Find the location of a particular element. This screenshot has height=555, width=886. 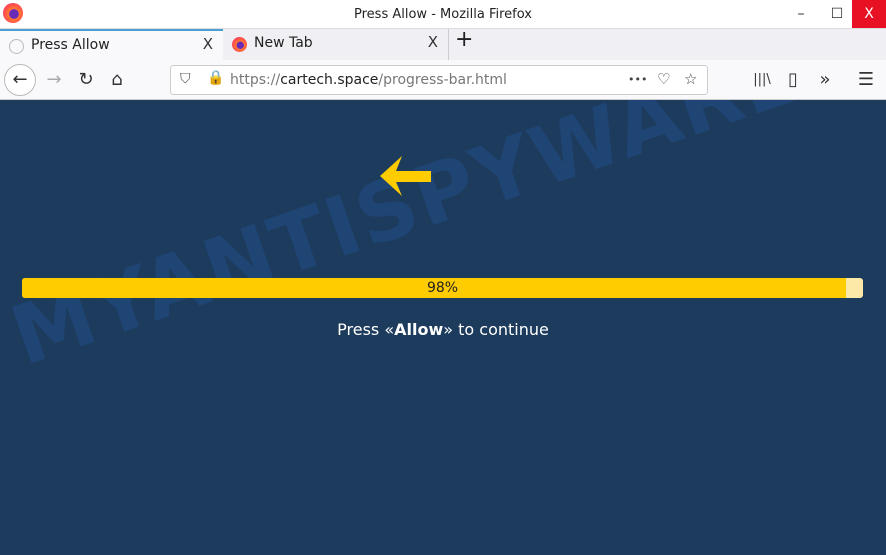

bookmark-star-icon: ☆ is located at coordinates (690, 79).